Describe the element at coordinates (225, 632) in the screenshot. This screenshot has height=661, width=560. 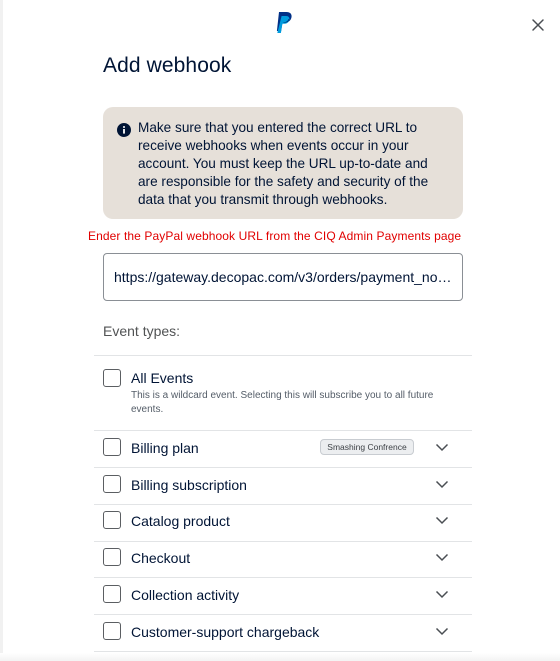
I see `customer-support-chargeback-label: Customer-support chargeback` at that location.